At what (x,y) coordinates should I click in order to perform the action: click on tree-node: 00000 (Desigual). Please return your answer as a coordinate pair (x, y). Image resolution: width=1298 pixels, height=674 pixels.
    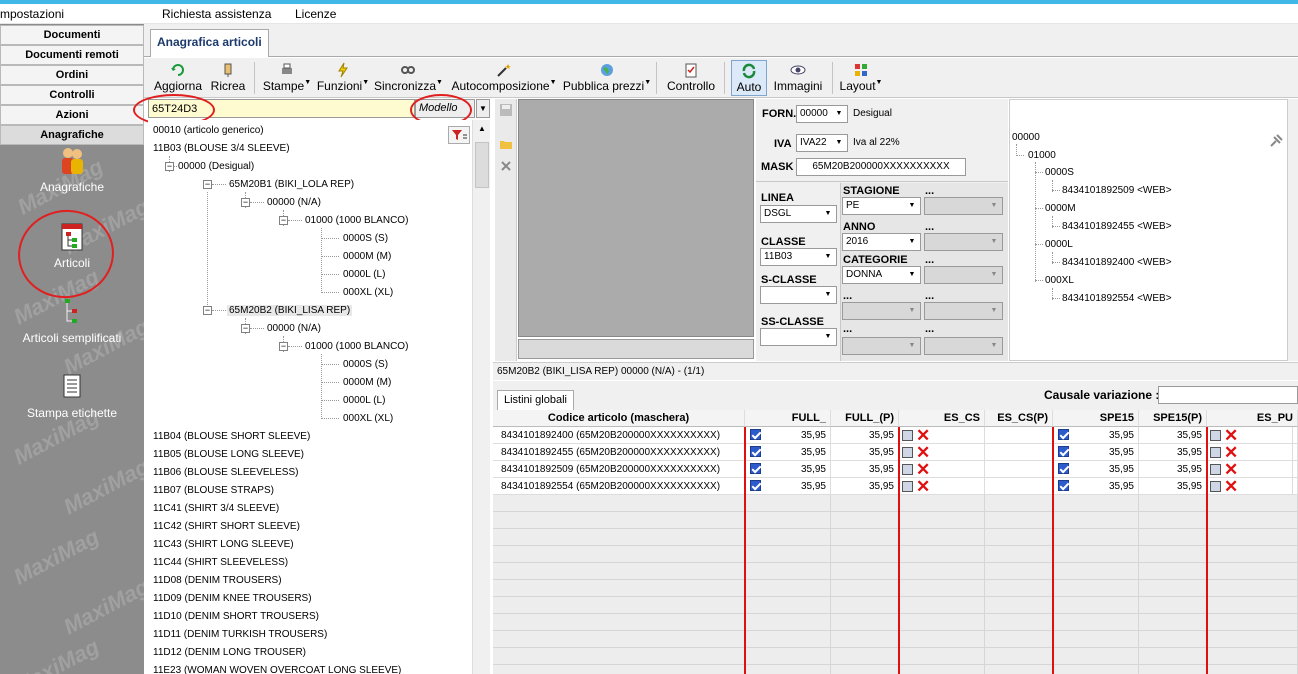
    Looking at the image, I should click on (216, 166).